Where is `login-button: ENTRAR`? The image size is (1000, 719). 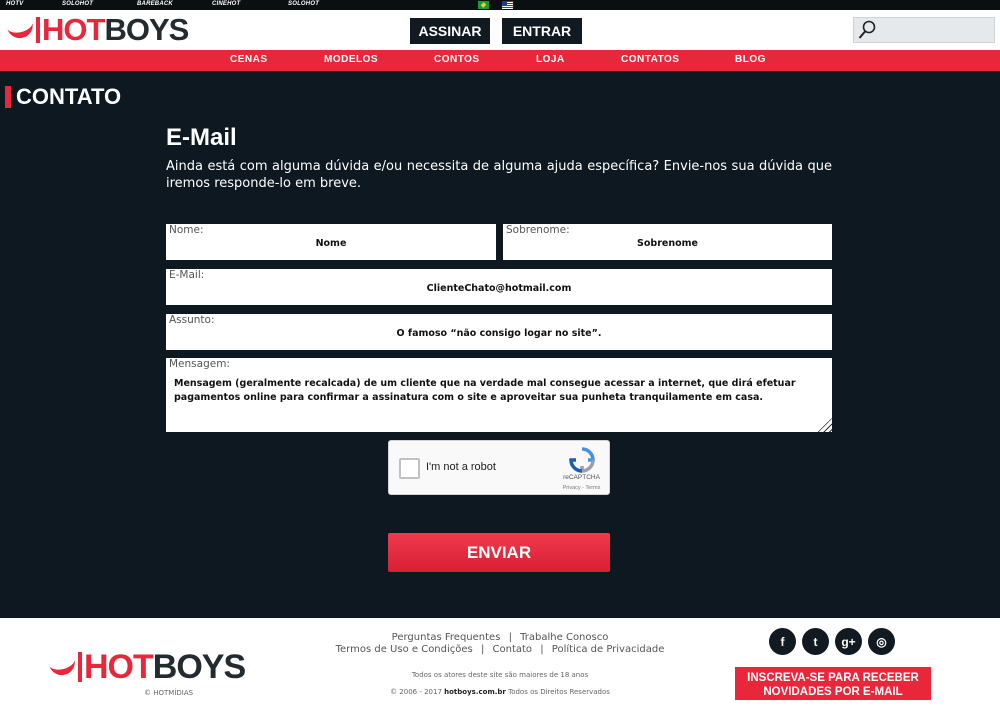
login-button: ENTRAR is located at coordinates (542, 31).